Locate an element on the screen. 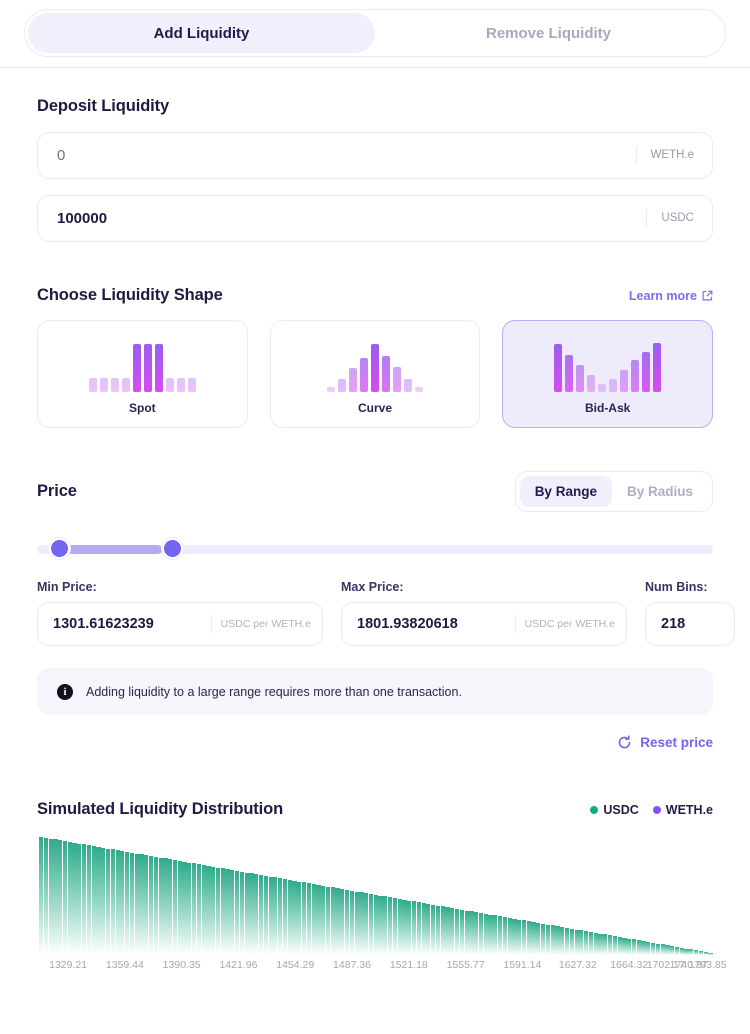  x-axis-tick-label: 1487.36 is located at coordinates (352, 965).